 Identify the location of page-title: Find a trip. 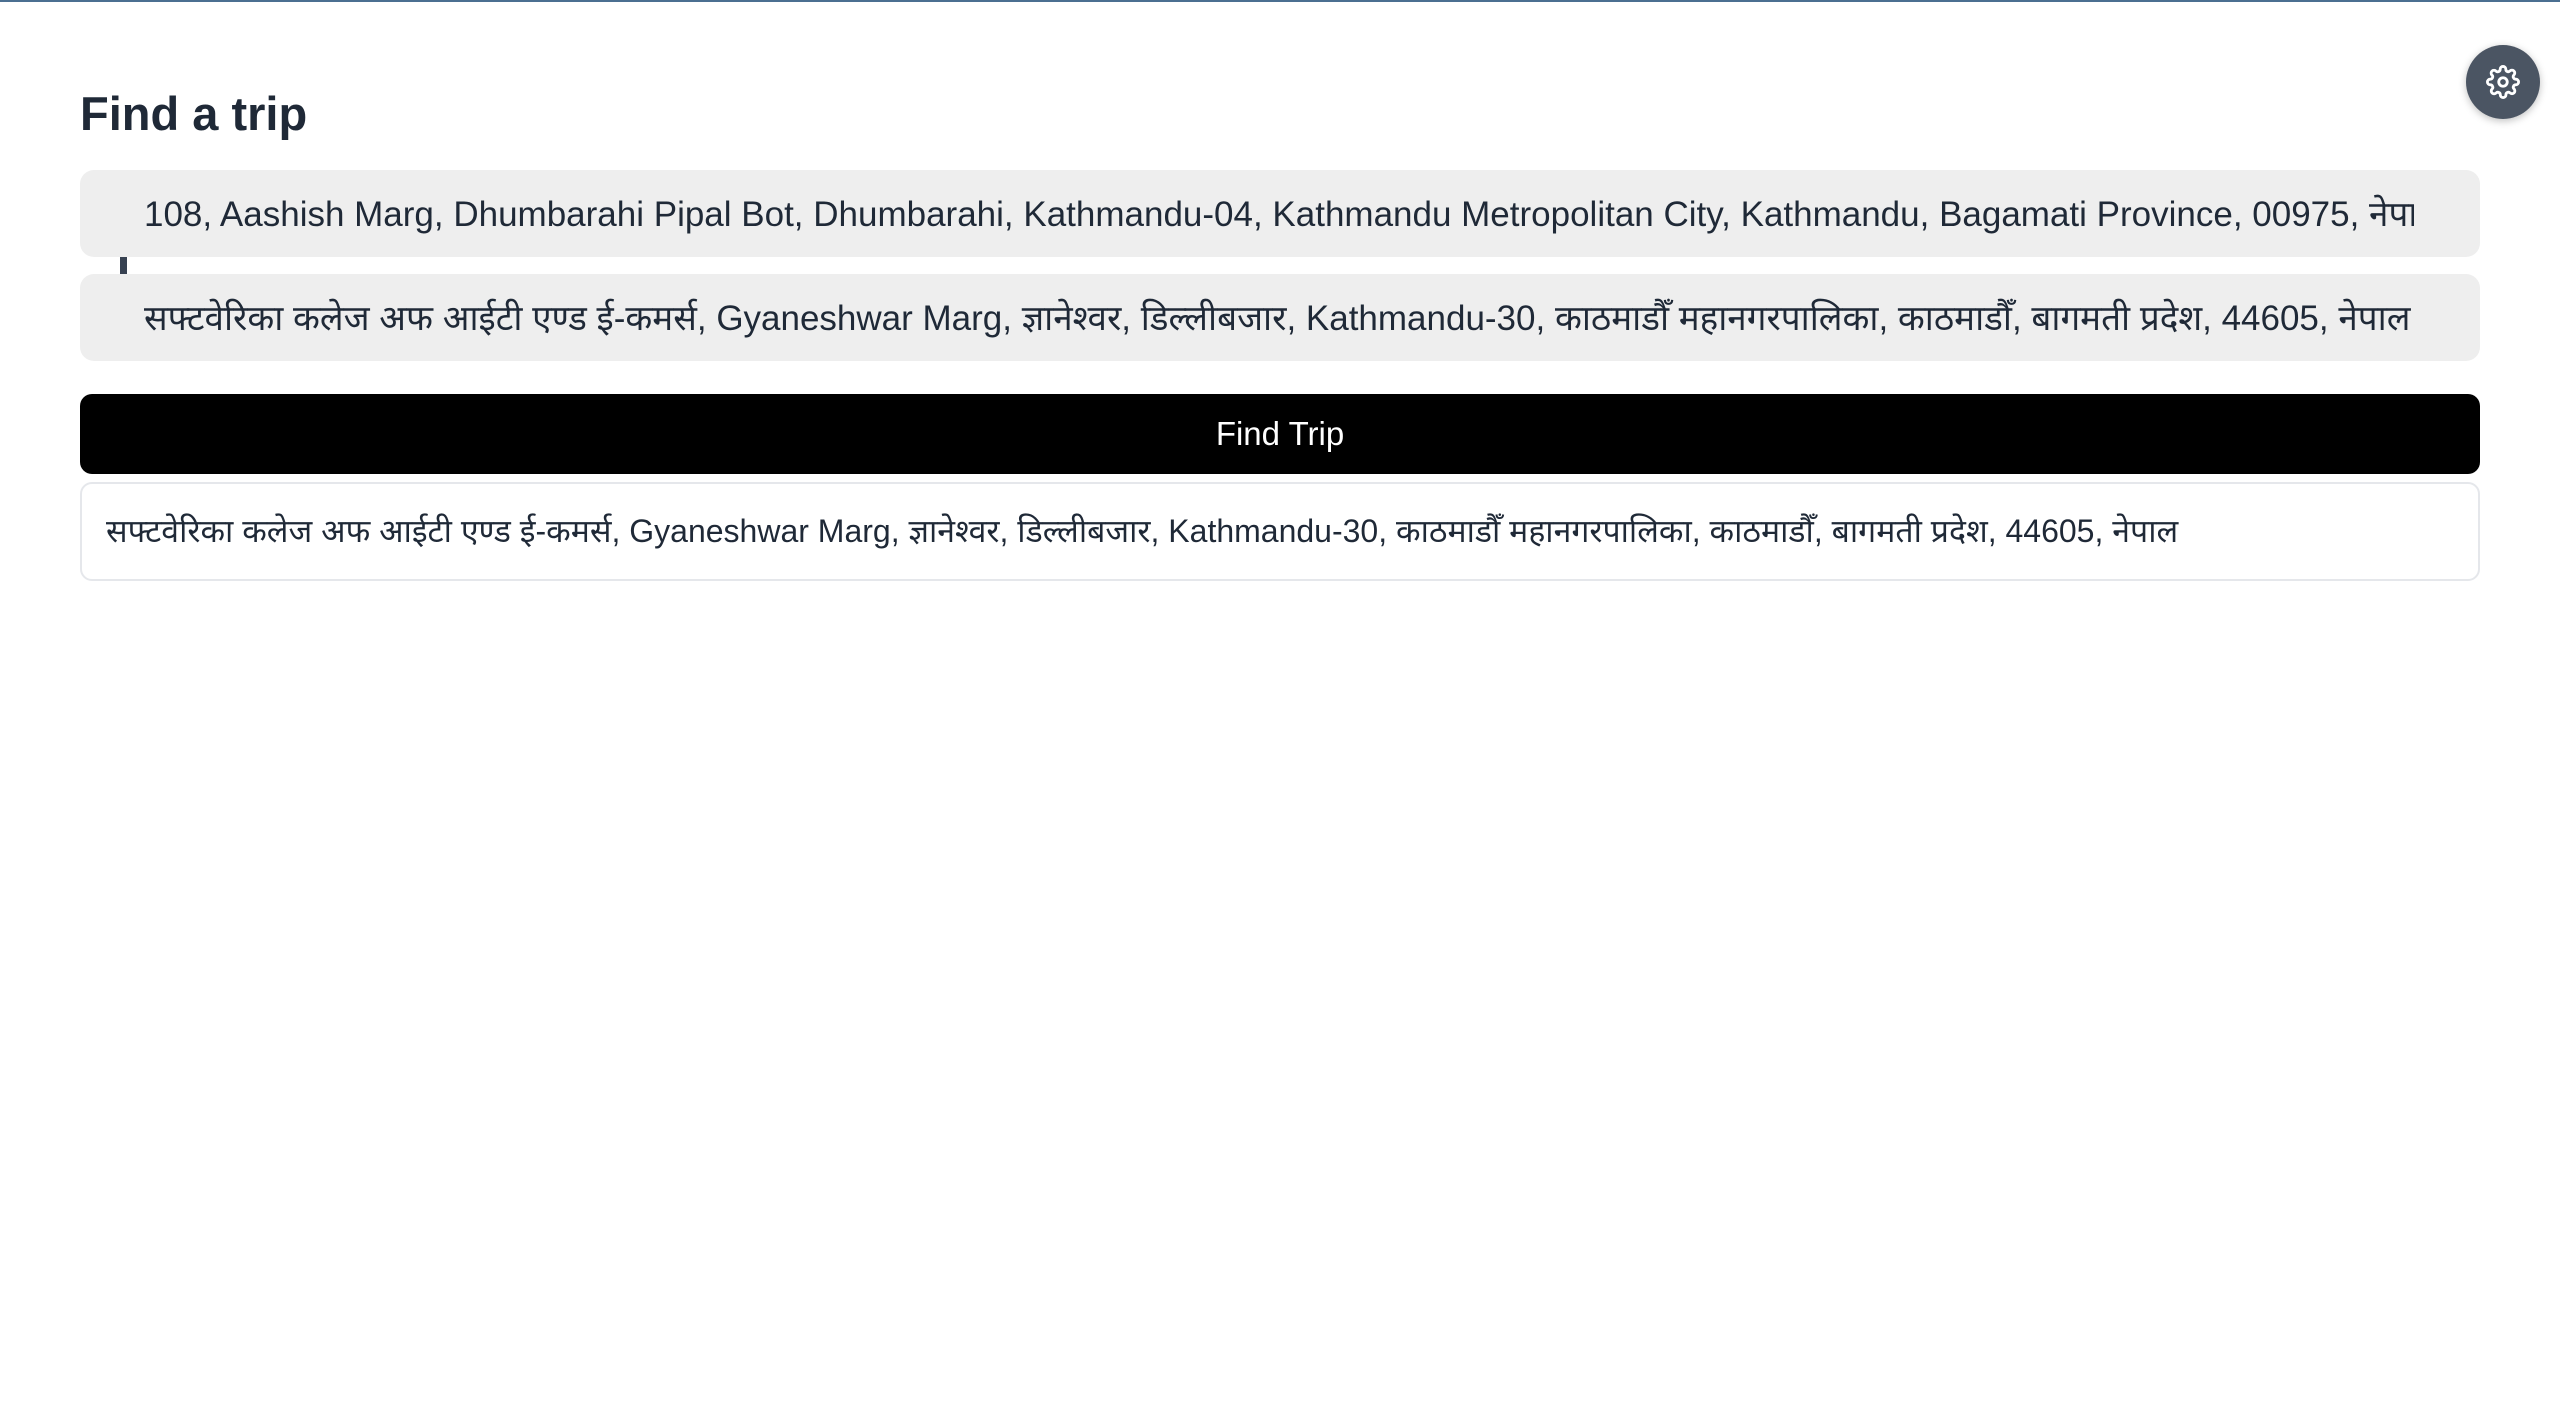
(194, 113).